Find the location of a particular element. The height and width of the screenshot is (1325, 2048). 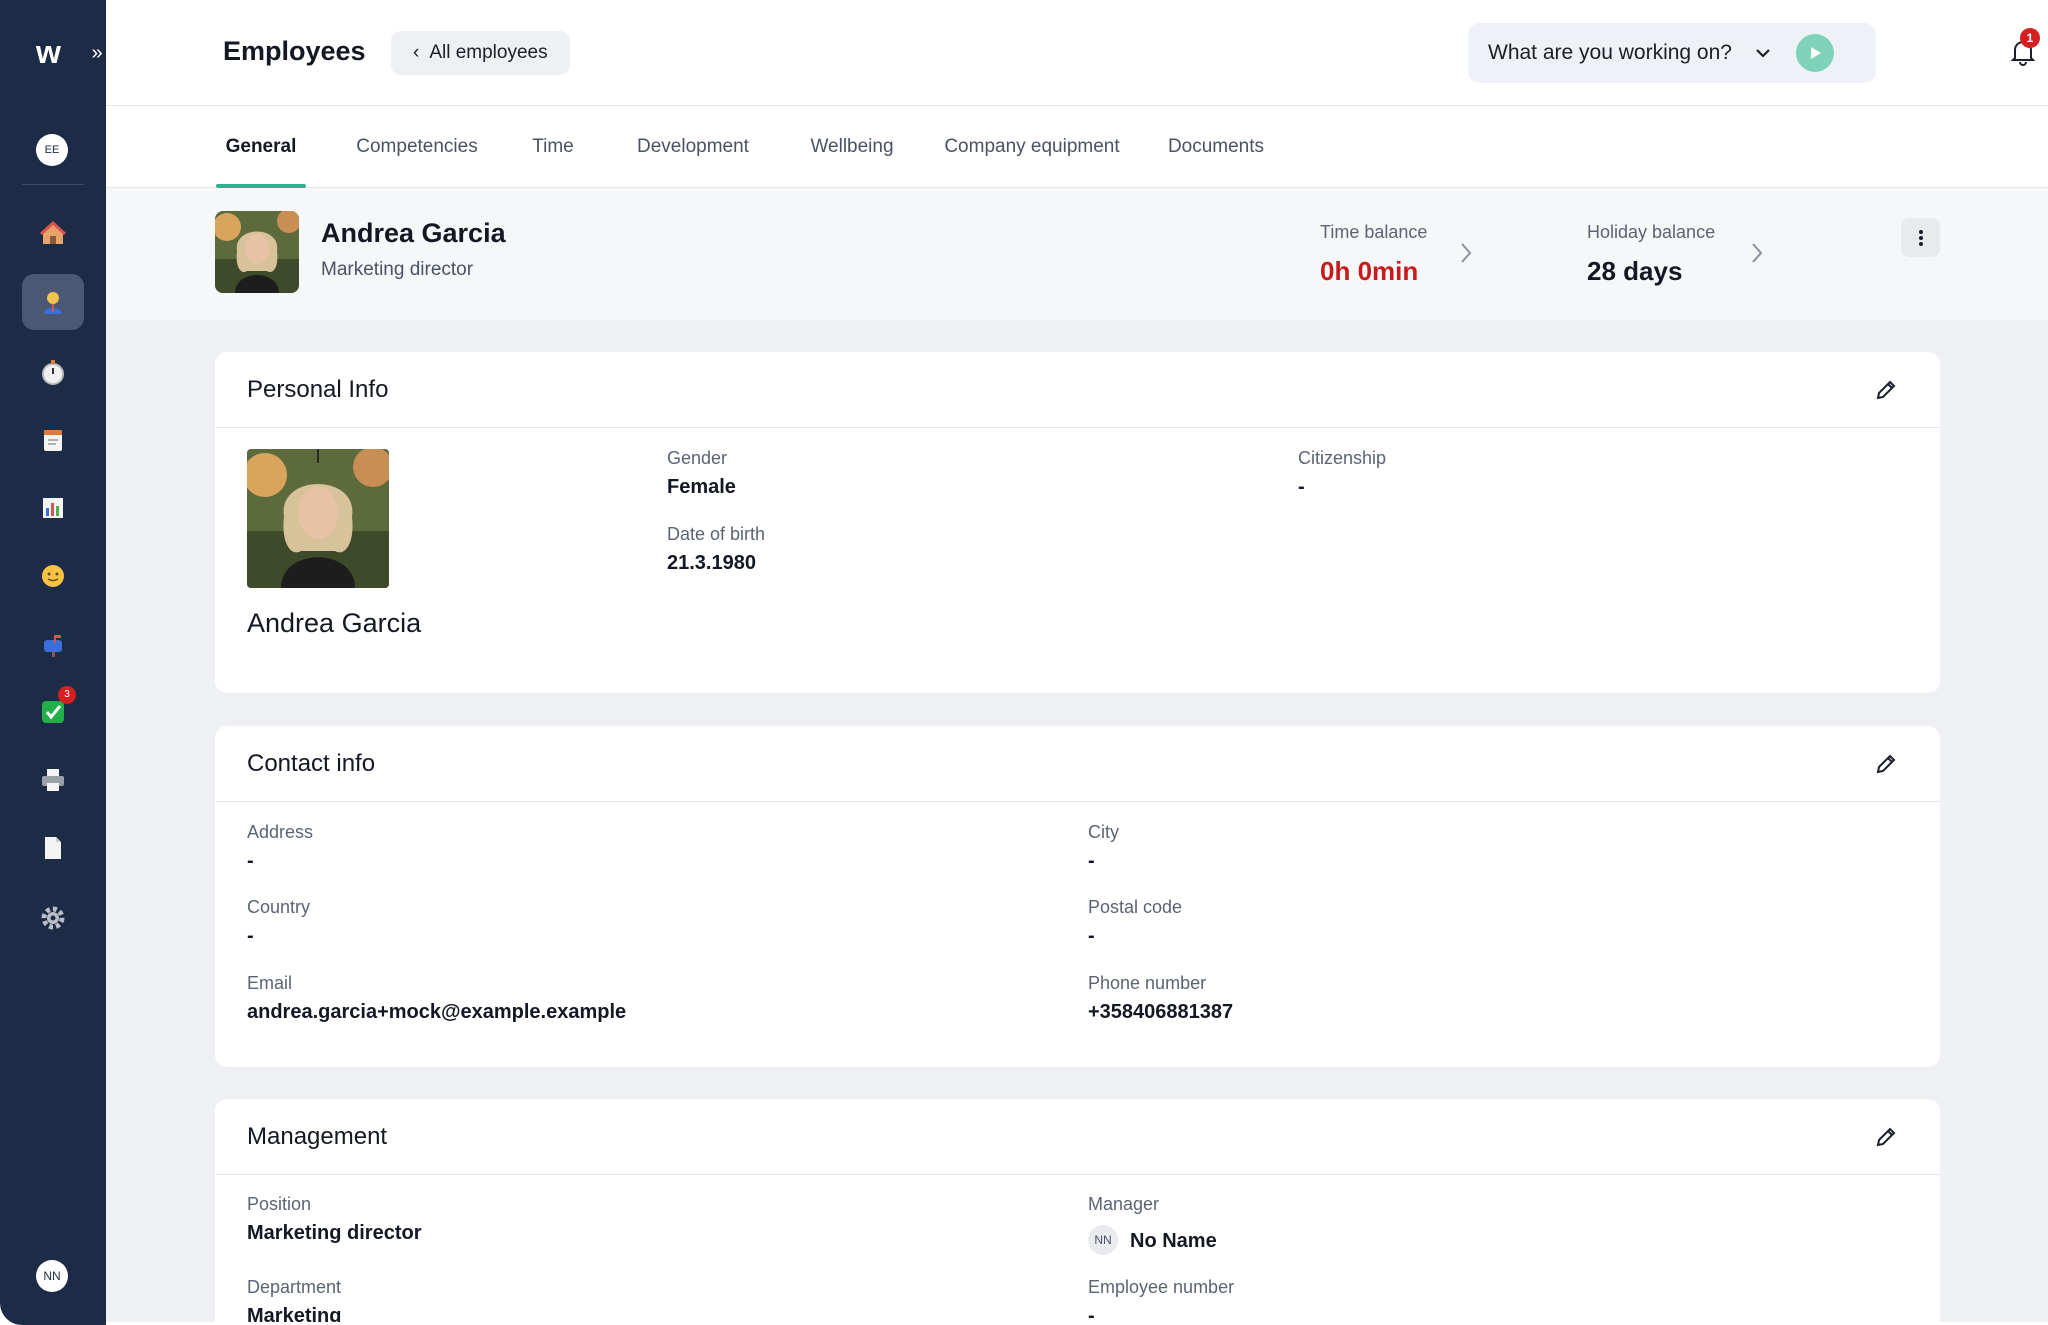

management-header: Management is located at coordinates (1077, 1137).